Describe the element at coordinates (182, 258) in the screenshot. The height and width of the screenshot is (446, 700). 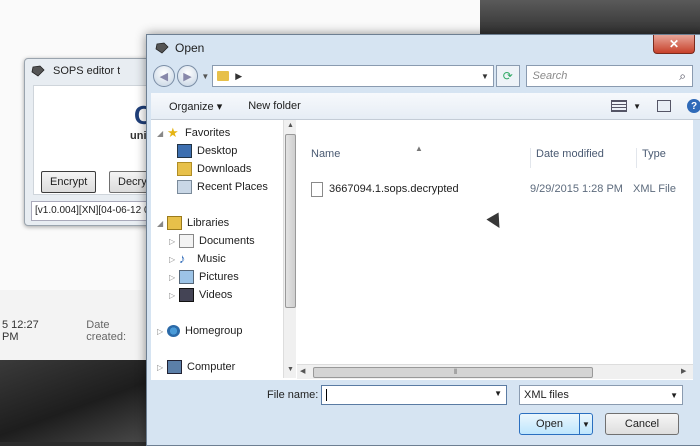
I see `music-icon: ♪` at that location.